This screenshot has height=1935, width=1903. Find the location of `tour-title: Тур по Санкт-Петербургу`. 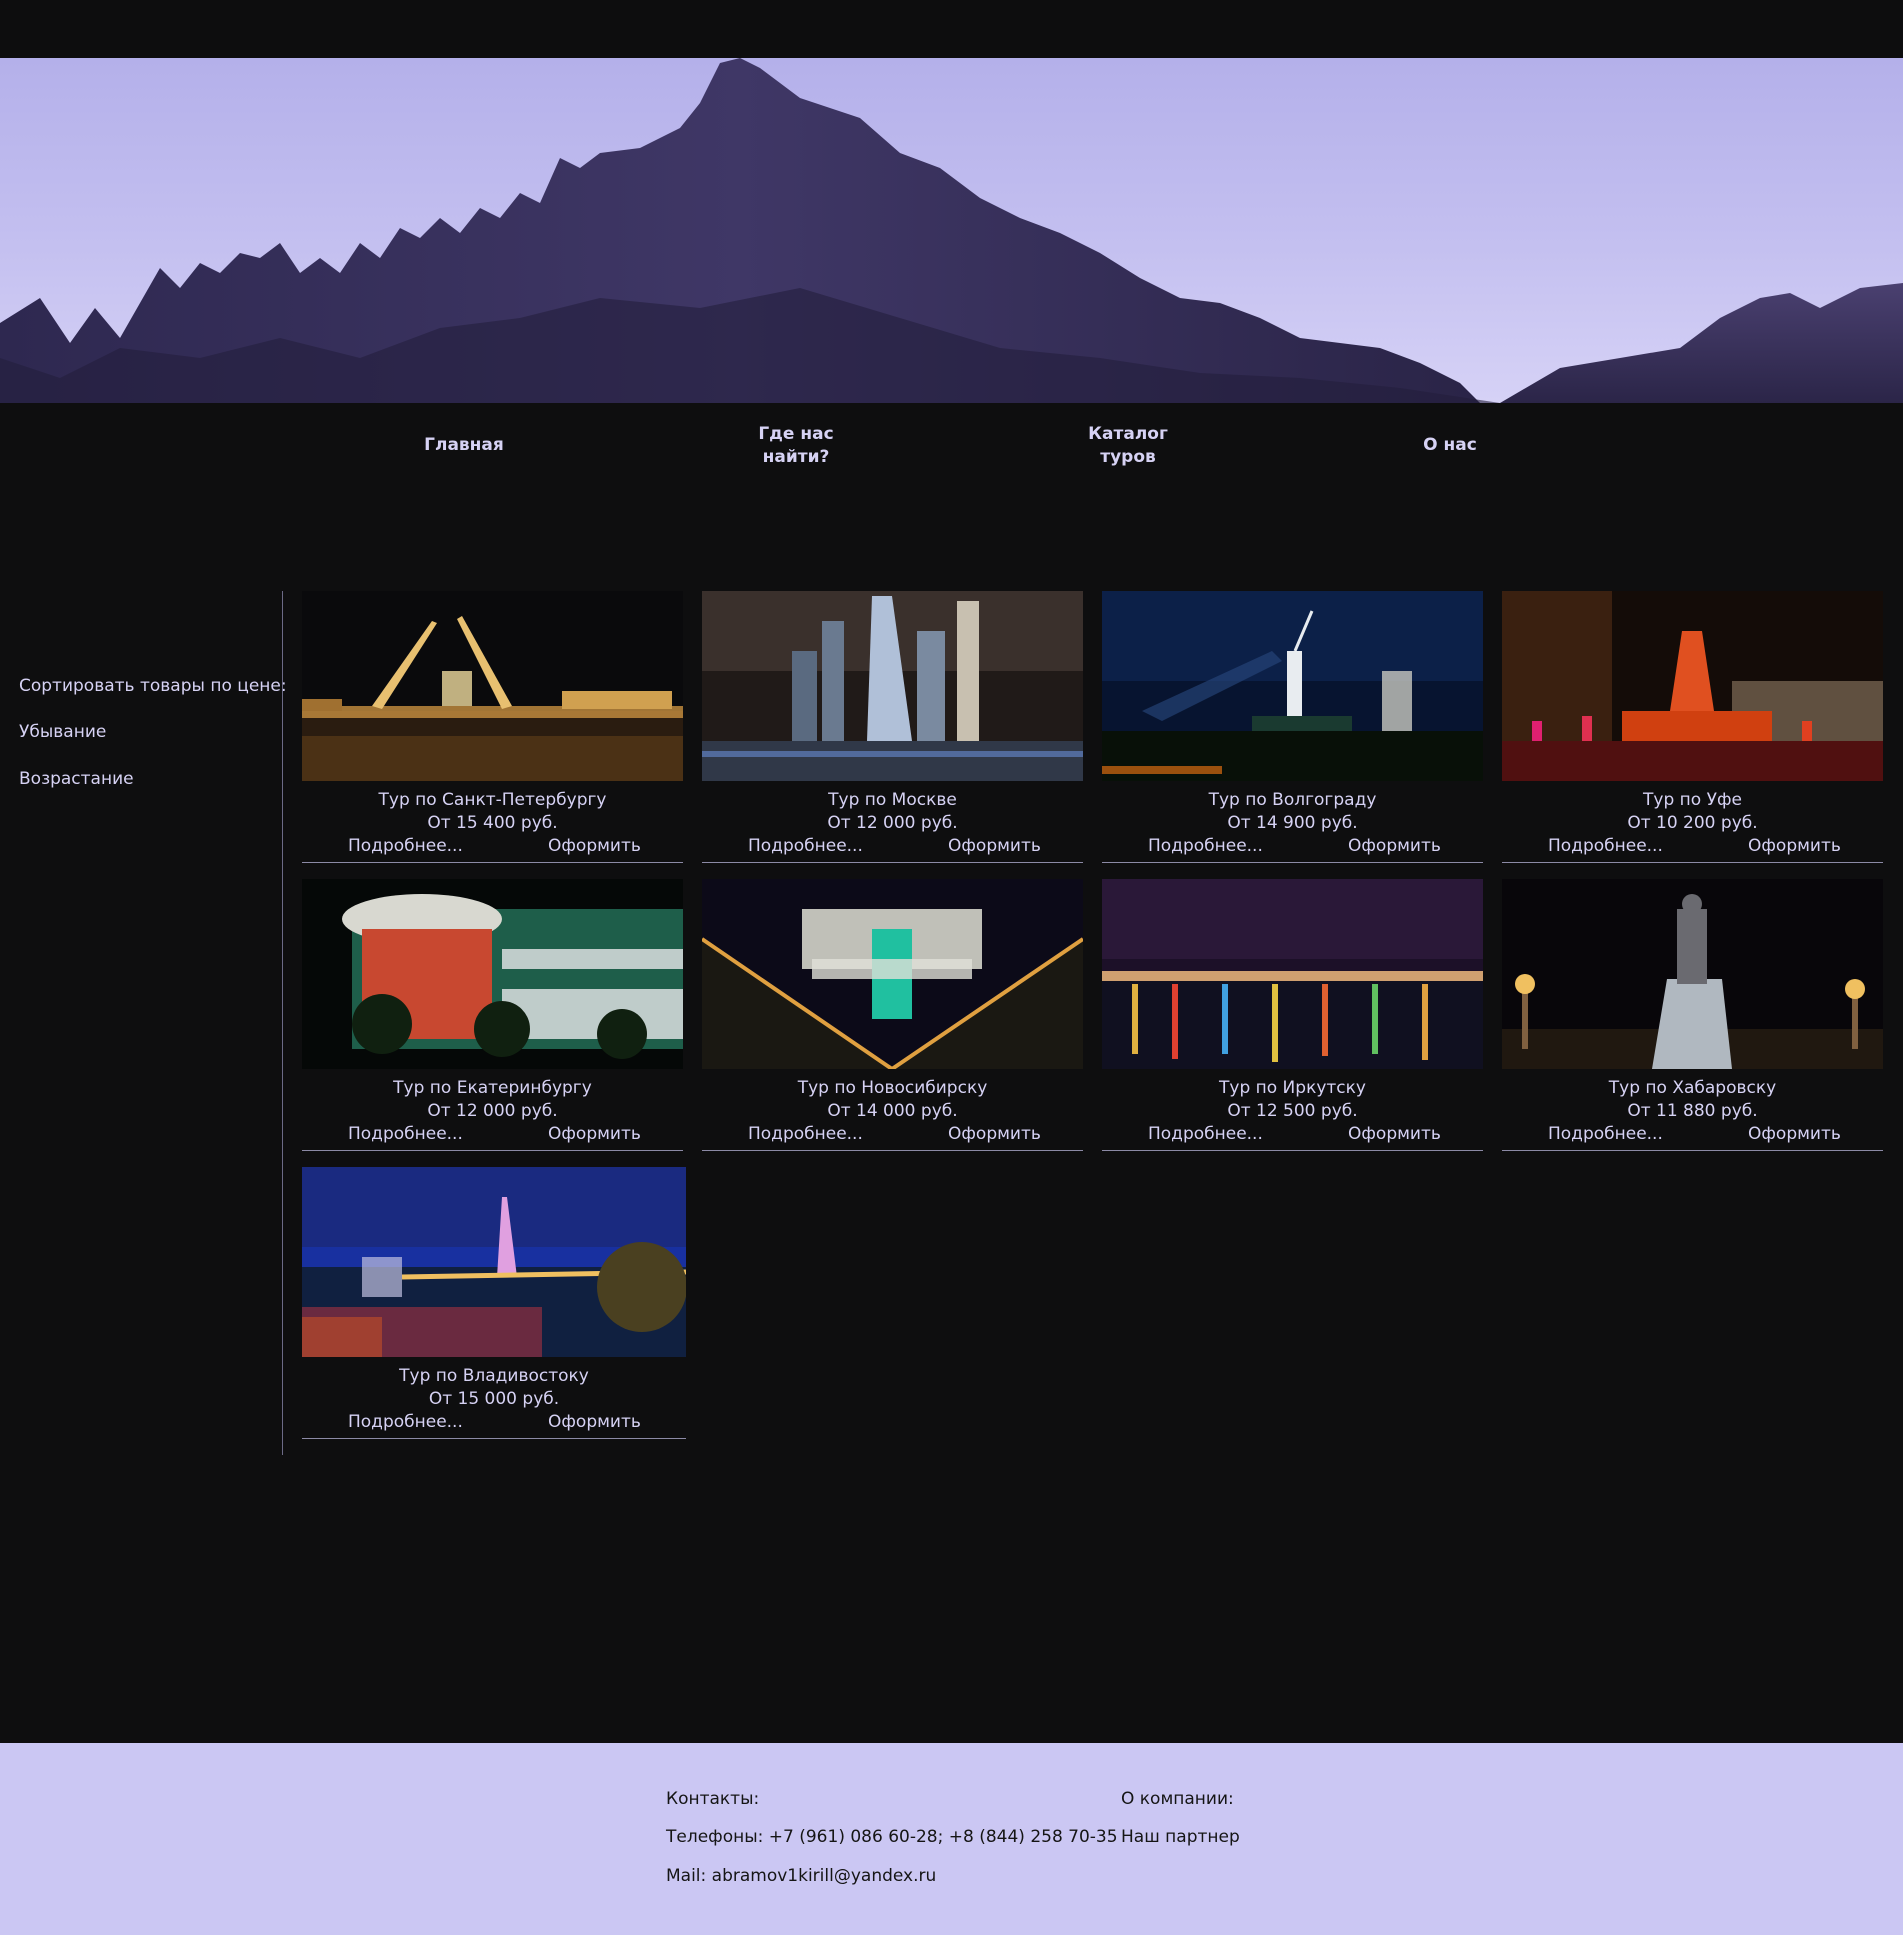

tour-title: Тур по Санкт-Петербургу is located at coordinates (492, 800).